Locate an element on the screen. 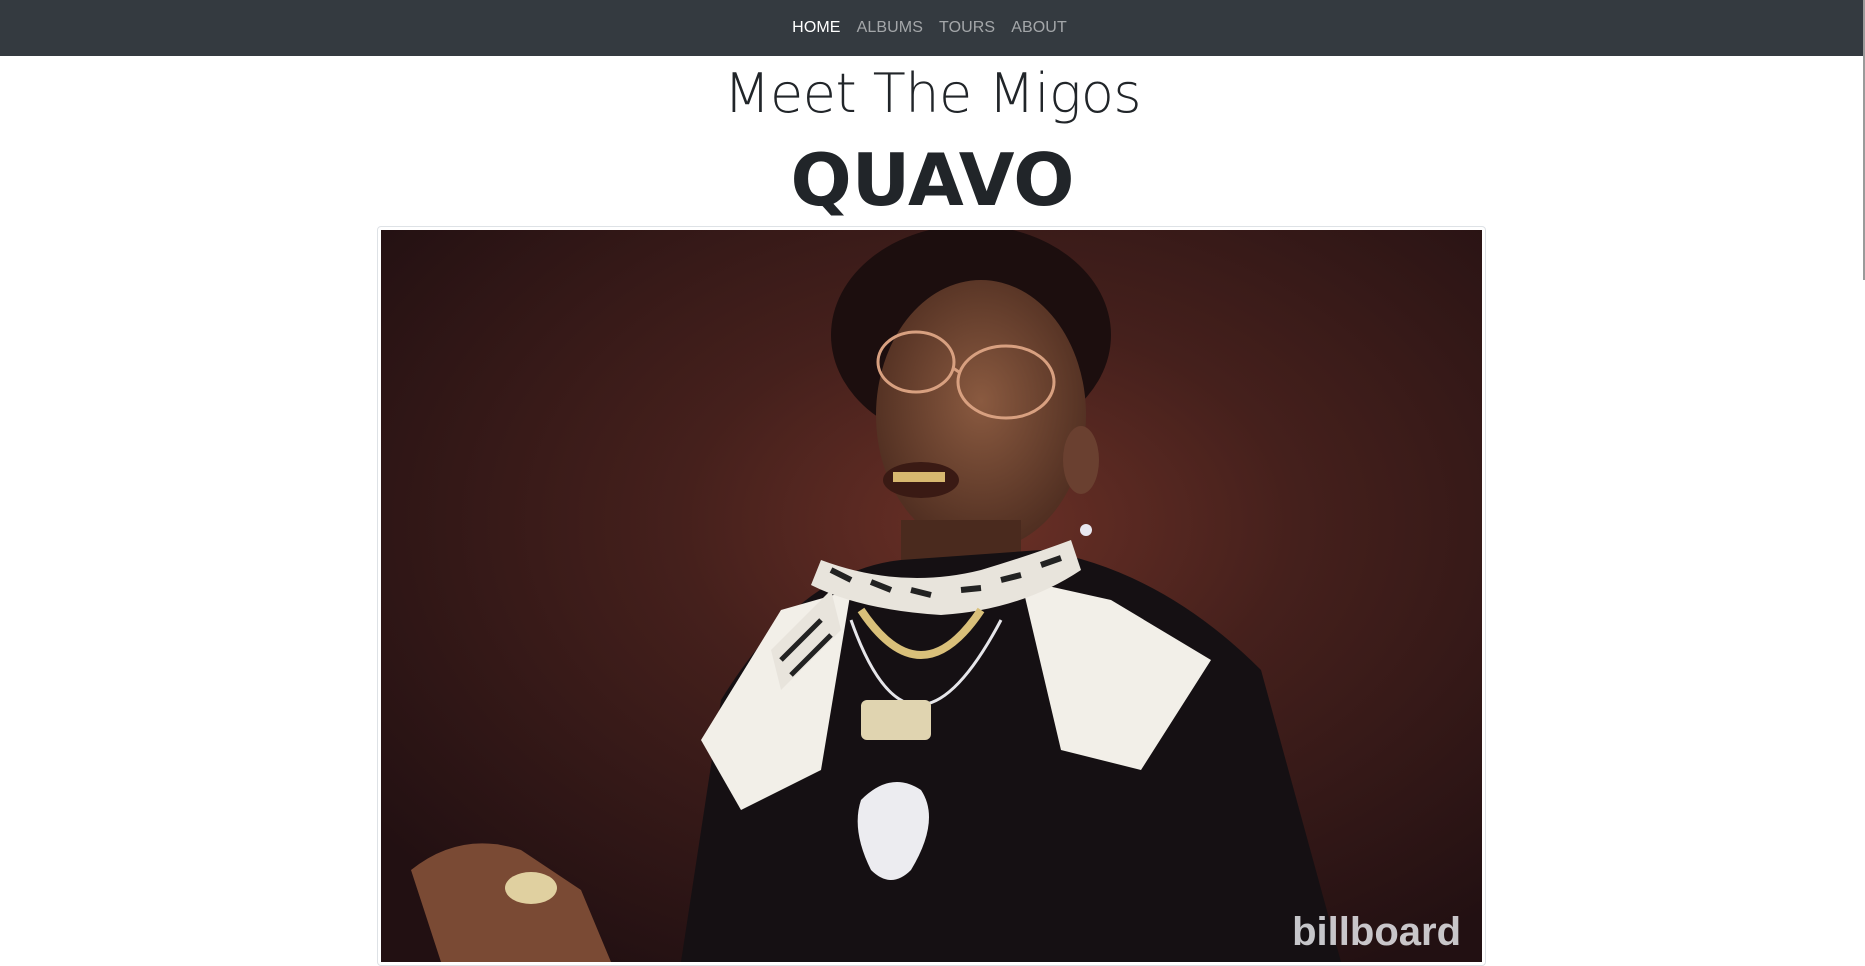 This screenshot has width=1865, height=966. top-navbar: HOME ALBUMS TOURS ABOUT is located at coordinates (932, 28).